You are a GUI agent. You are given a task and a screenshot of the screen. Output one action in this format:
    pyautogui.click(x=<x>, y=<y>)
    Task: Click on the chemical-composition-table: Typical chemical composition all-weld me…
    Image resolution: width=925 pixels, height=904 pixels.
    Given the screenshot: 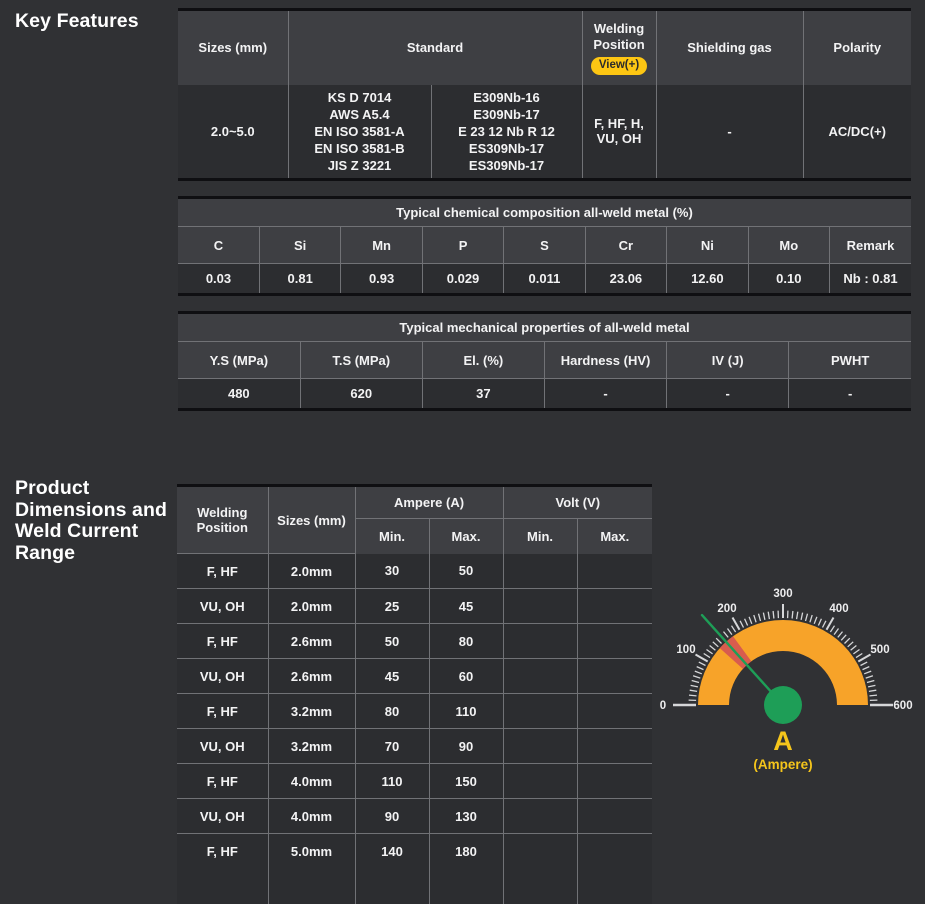 What is the action you would take?
    pyautogui.click(x=544, y=246)
    